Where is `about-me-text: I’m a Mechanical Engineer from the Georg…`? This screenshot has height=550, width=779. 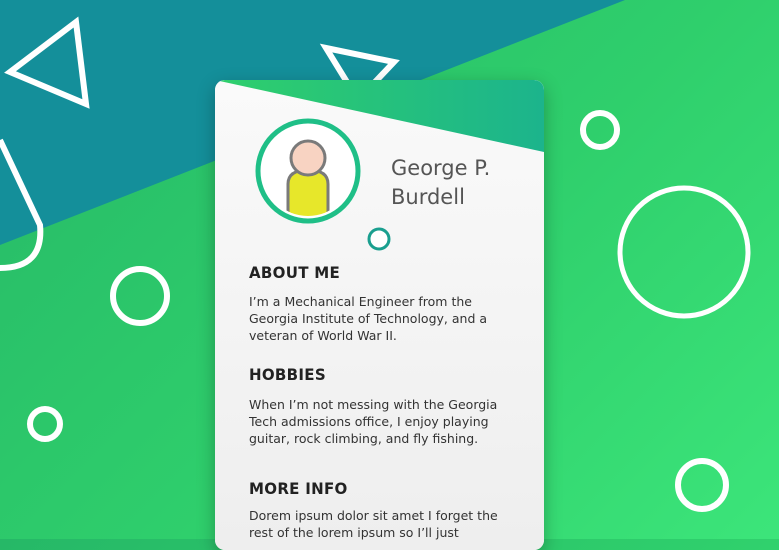 about-me-text: I’m a Mechanical Engineer from the Georg… is located at coordinates (368, 318).